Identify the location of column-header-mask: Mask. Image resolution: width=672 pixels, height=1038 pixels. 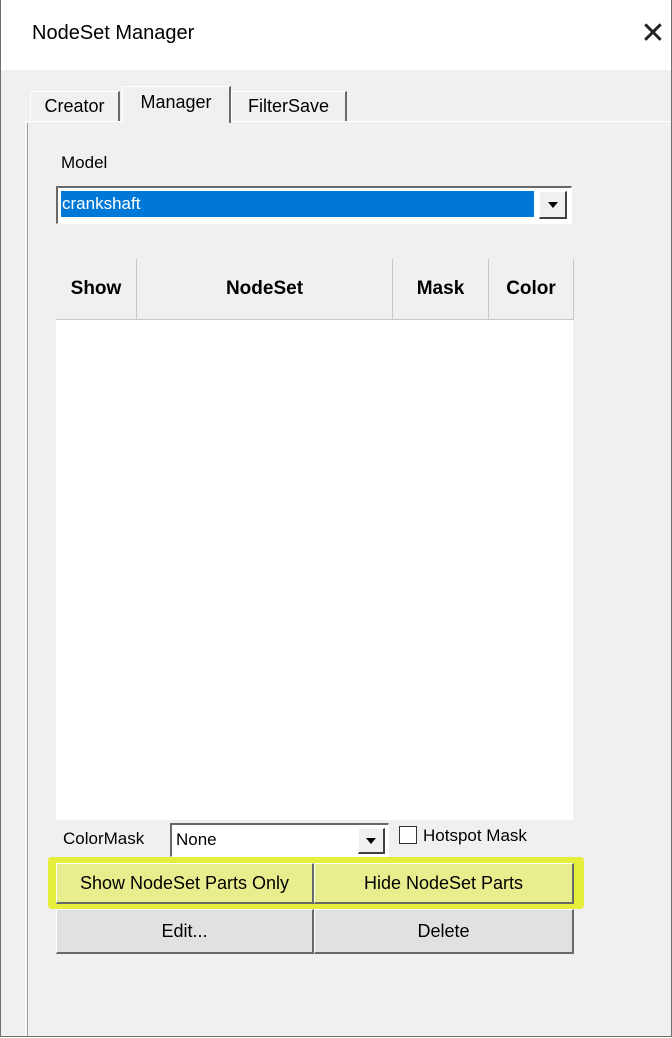
(441, 289).